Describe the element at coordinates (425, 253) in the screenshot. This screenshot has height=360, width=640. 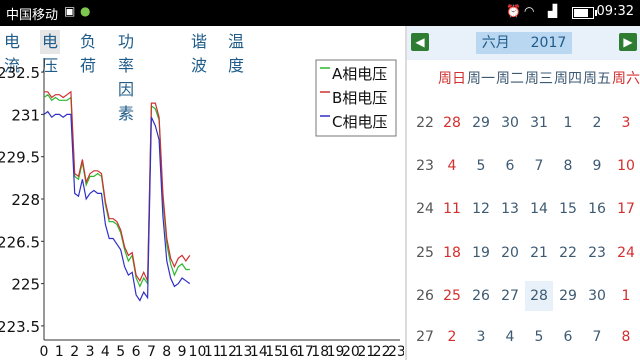
I see `week-number: 25` at that location.